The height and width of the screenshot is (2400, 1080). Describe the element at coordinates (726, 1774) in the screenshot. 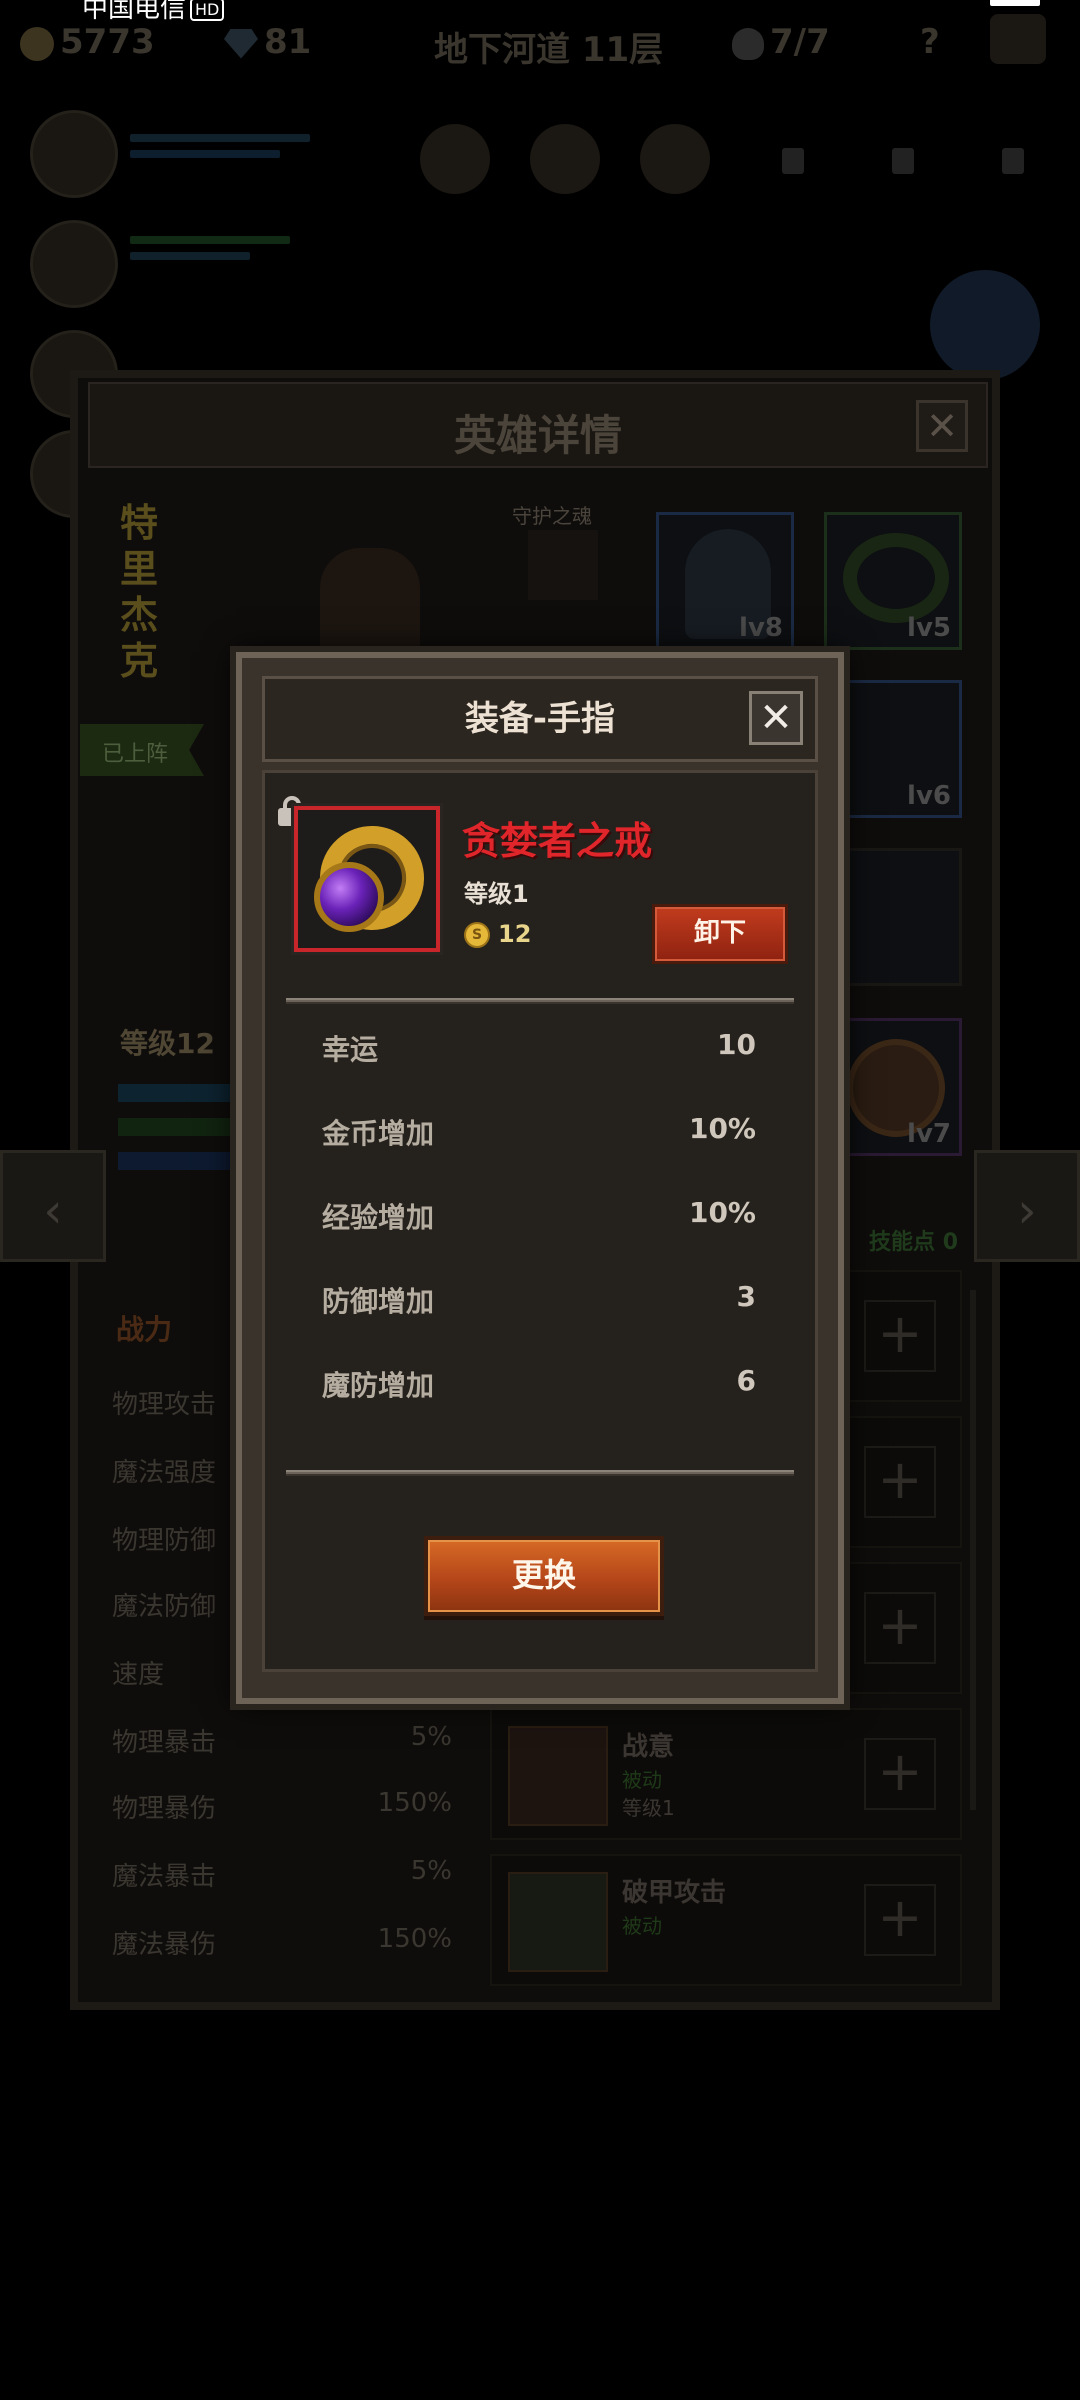

I see `skill-item: 战意 被动 等级1 +` at that location.